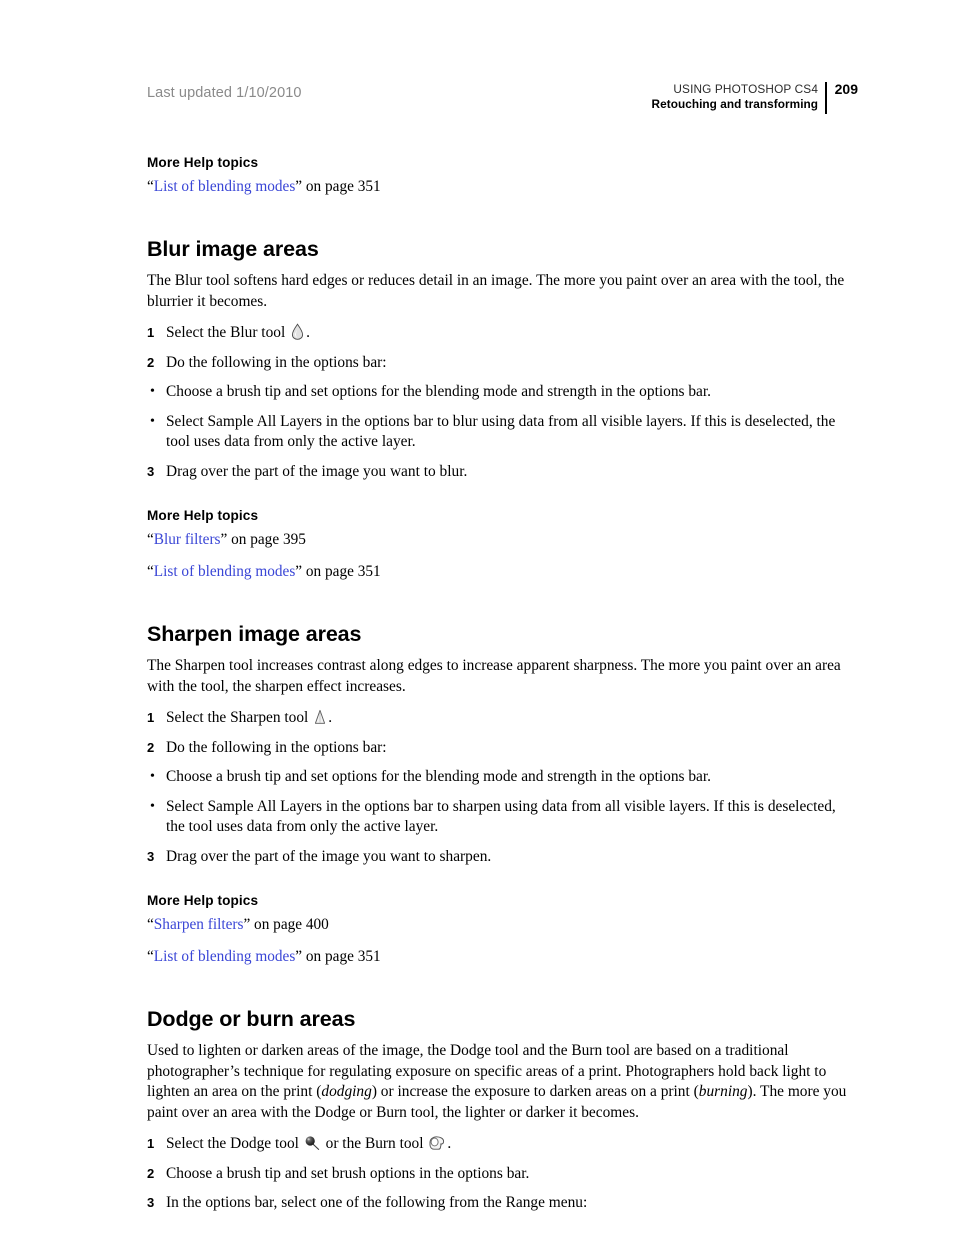  Describe the element at coordinates (289, 924) in the screenshot. I see `xref-page-suffix: on page 400` at that location.